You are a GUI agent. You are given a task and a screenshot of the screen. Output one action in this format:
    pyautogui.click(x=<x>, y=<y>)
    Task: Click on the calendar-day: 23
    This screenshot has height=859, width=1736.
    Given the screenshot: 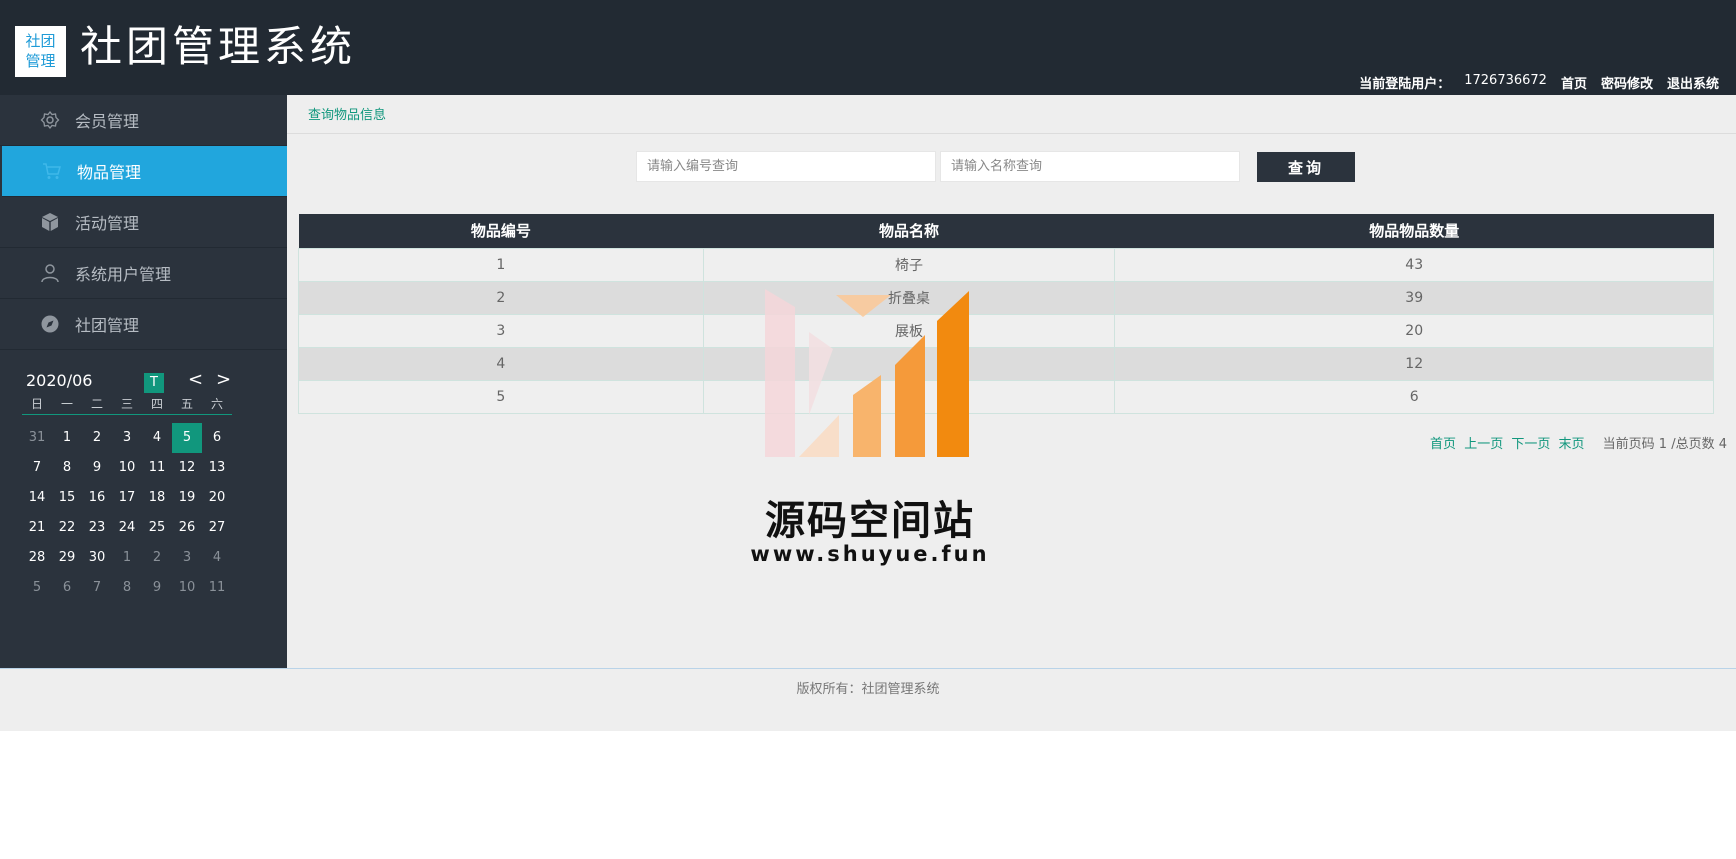 What is the action you would take?
    pyautogui.click(x=97, y=528)
    